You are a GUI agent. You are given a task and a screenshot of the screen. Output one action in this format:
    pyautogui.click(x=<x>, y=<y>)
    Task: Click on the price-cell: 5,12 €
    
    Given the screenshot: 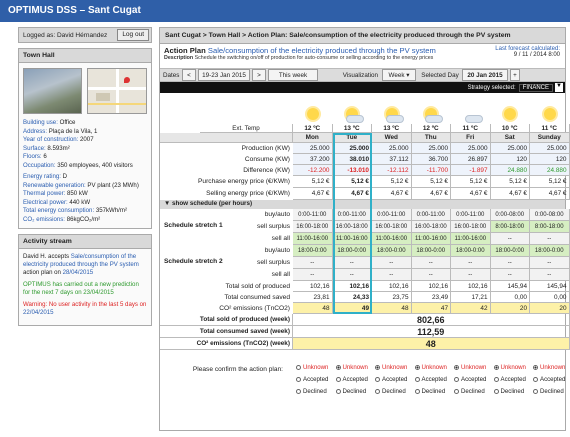 What is the action you would take?
    pyautogui.click(x=510, y=182)
    